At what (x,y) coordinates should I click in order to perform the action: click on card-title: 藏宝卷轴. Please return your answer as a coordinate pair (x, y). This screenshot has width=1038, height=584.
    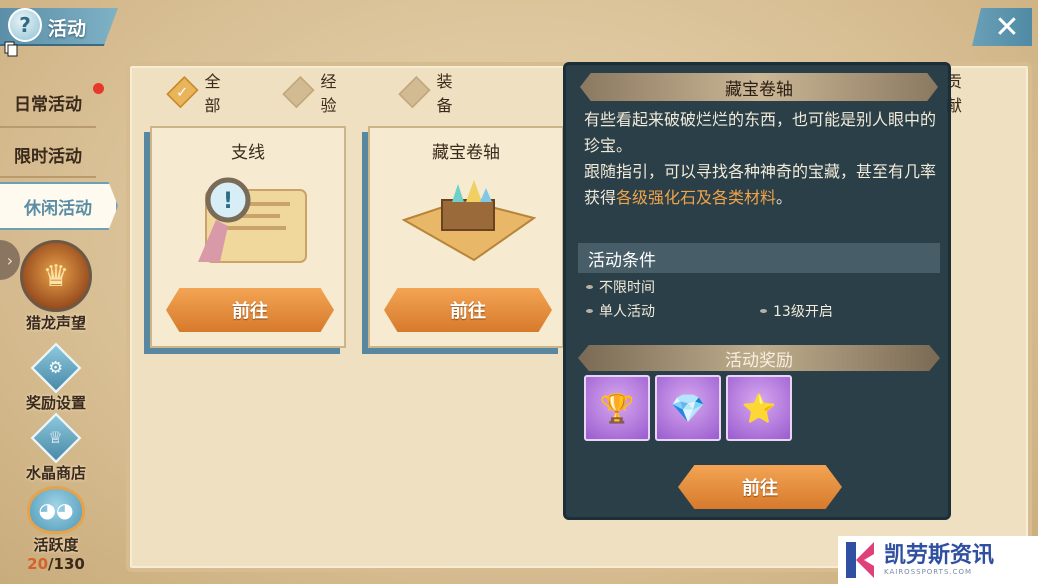
    Looking at the image, I should click on (466, 153).